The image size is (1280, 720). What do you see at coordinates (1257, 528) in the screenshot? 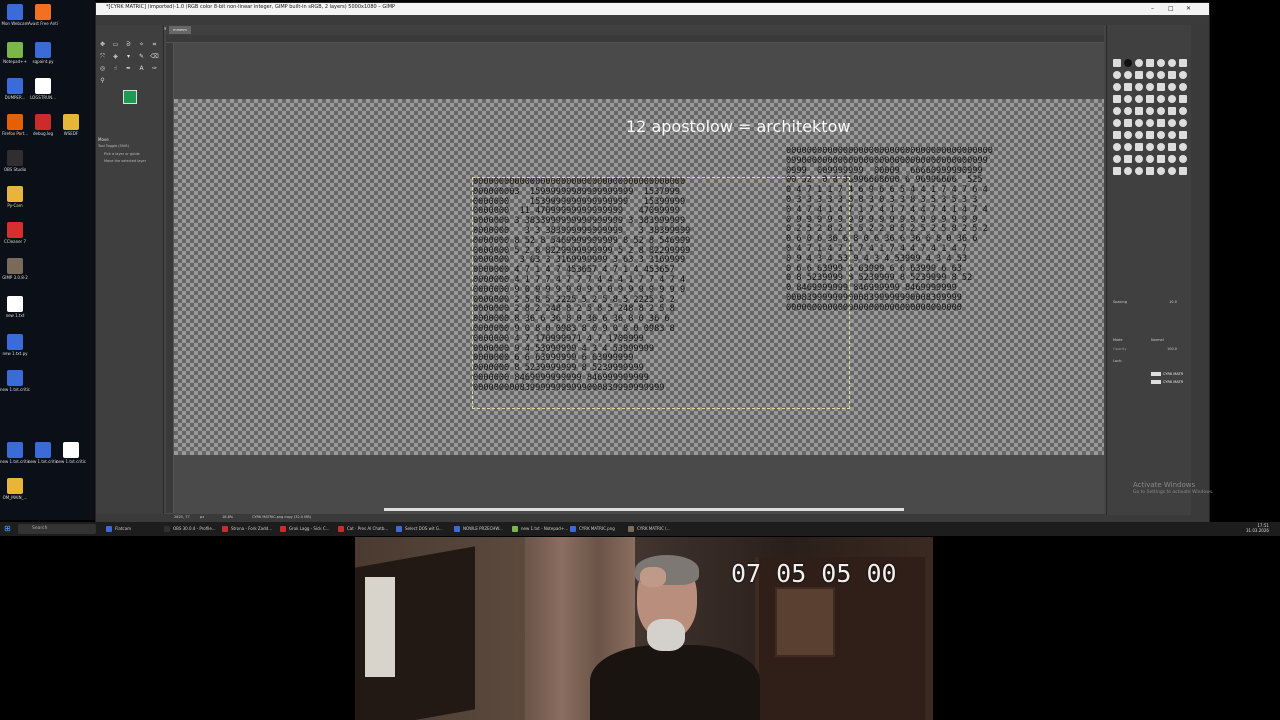
I see `system-clock: 17:51 31.03.2026` at bounding box center [1257, 528].